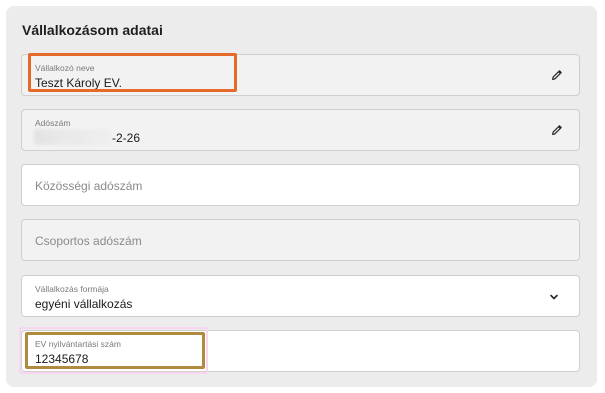 The height and width of the screenshot is (393, 605). I want to click on business-form-select: Vállalkozás formája egyéni vállalkozás, so click(300, 296).